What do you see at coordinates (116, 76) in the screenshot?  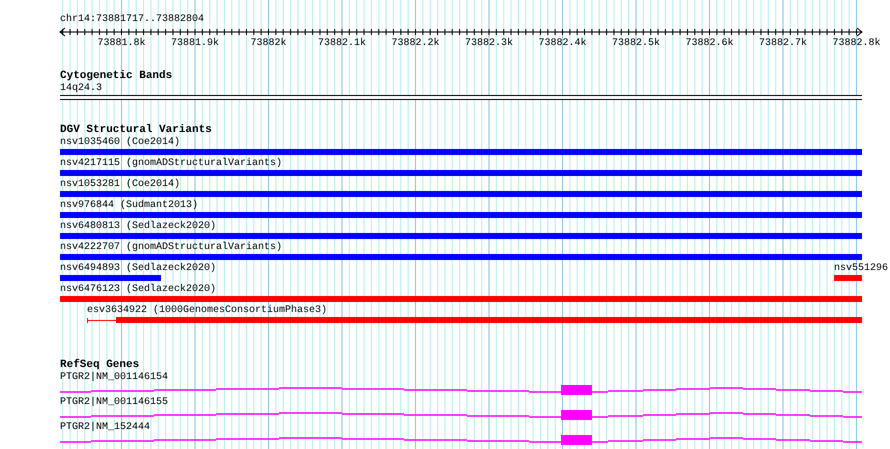 I see `track-title: Cytogenetic Bands` at bounding box center [116, 76].